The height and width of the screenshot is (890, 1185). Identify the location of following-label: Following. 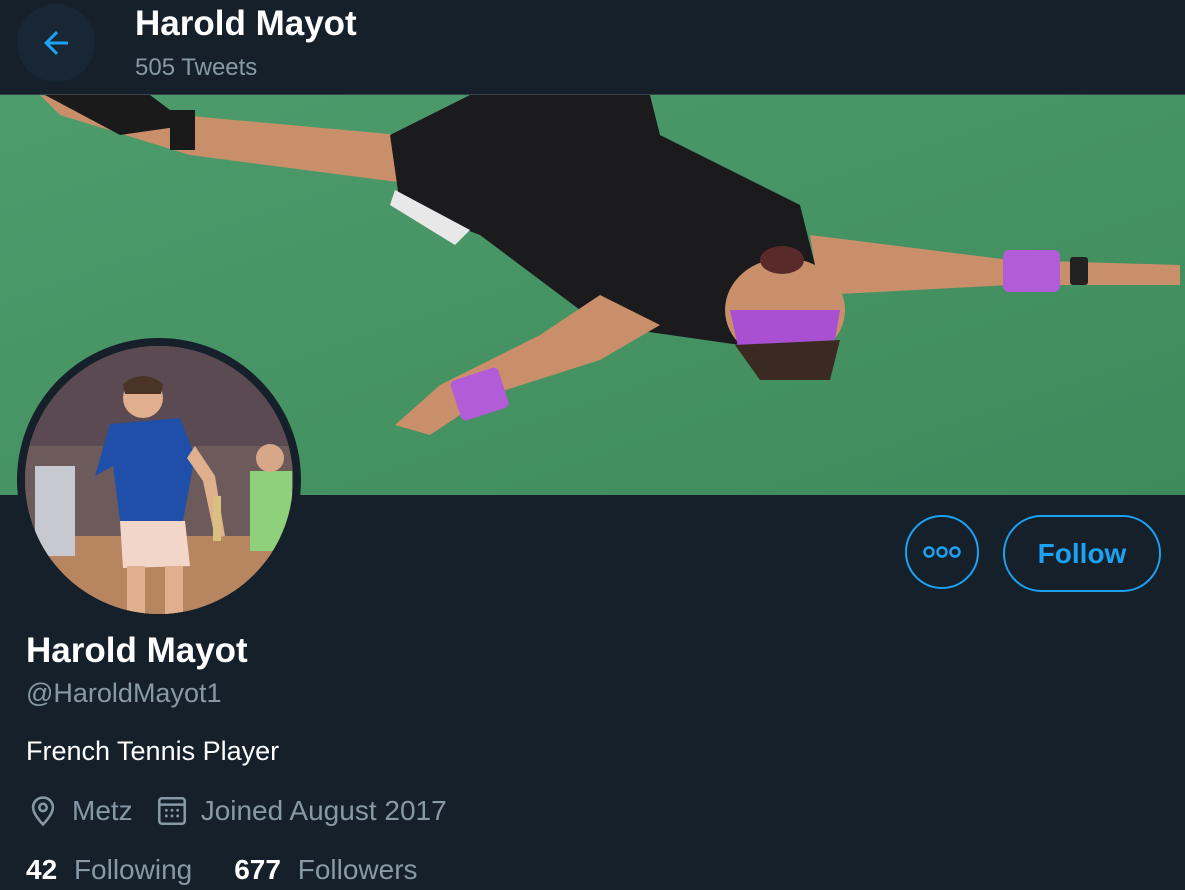
(133, 869).